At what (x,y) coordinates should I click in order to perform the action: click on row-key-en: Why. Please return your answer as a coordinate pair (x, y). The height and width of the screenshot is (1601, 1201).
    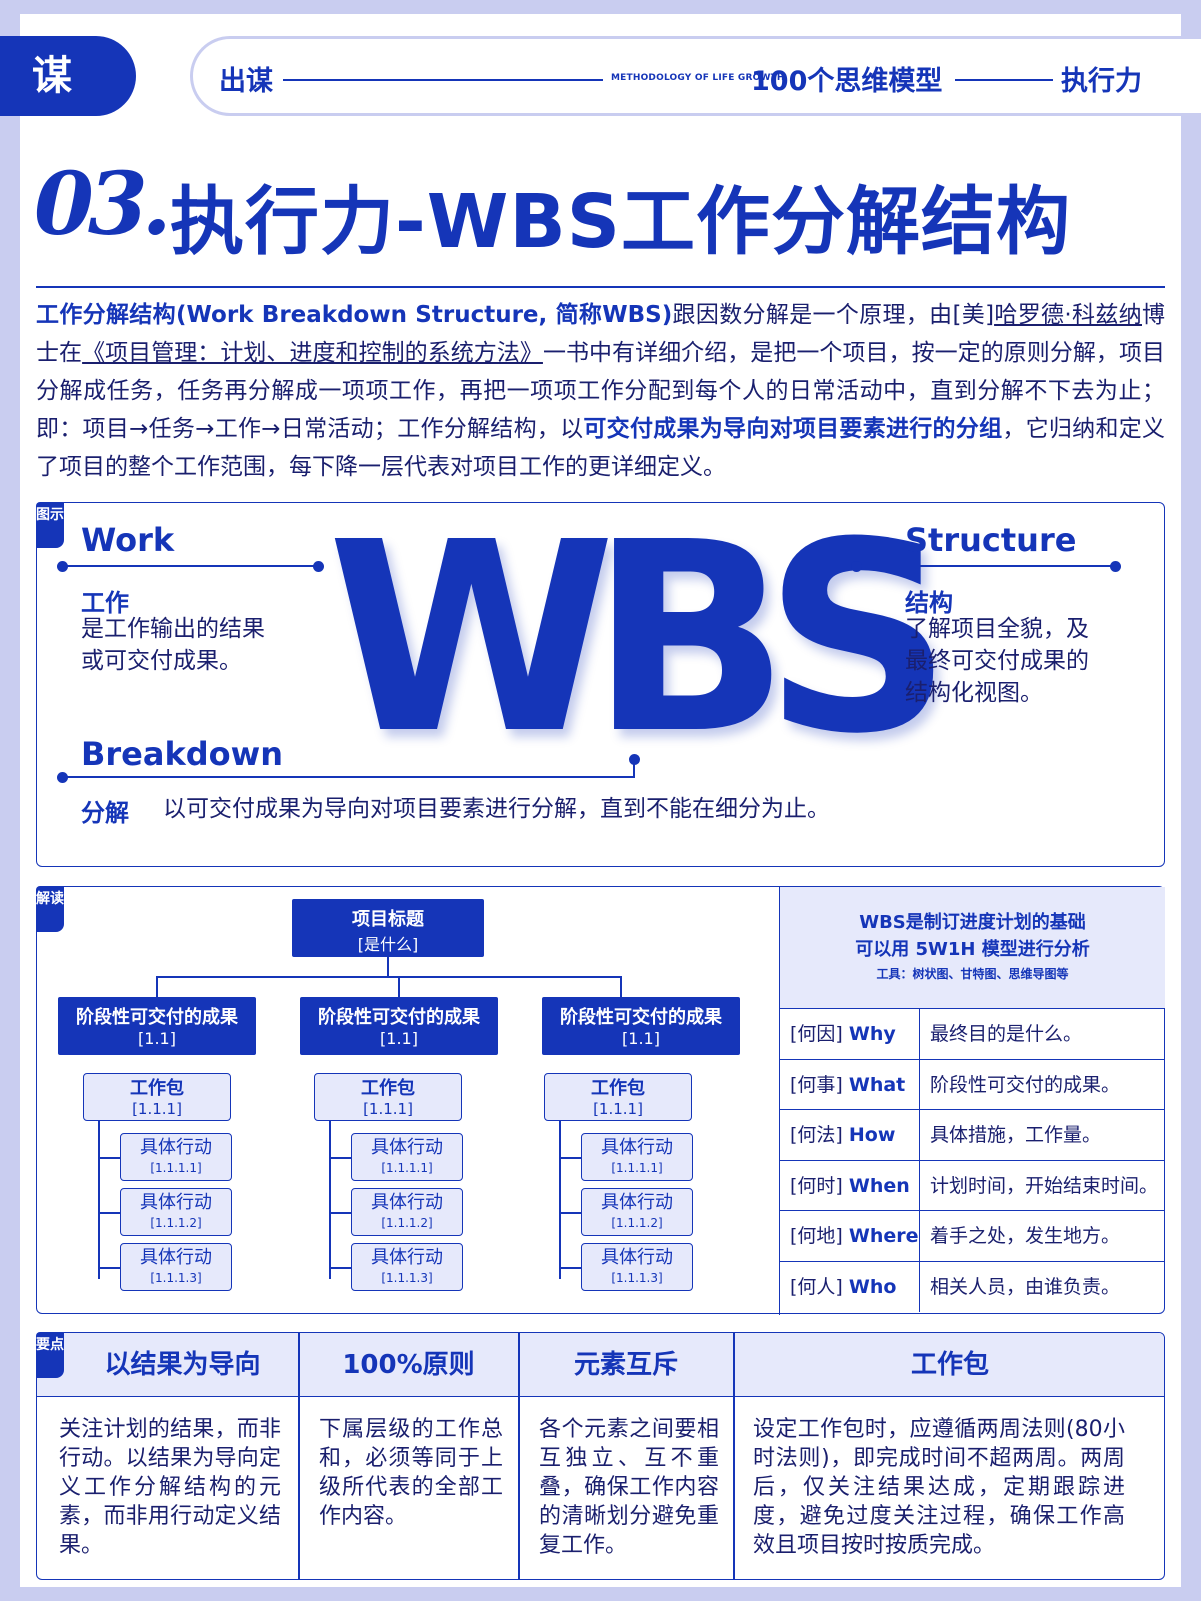
    Looking at the image, I should click on (872, 1034).